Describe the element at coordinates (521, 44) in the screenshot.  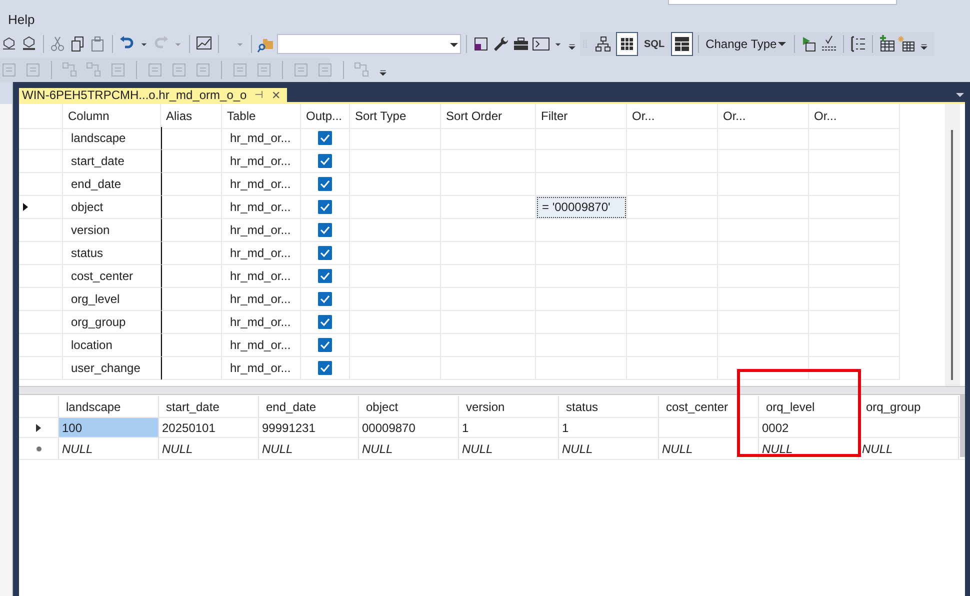
I see `toolbox-icon` at that location.